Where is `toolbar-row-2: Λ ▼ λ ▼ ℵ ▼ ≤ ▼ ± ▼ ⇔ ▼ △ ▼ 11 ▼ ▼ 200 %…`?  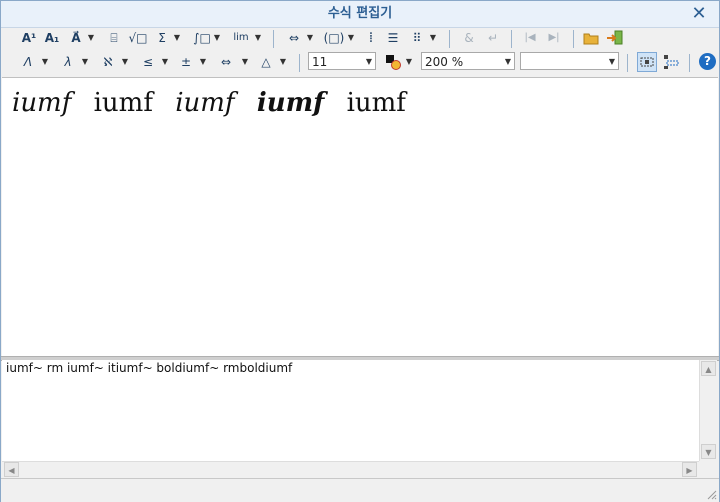 toolbar-row-2: Λ ▼ λ ▼ ℵ ▼ ≤ ▼ ± ▼ ⇔ ▼ △ ▼ 11 ▼ ▼ 200 %… is located at coordinates (360, 63).